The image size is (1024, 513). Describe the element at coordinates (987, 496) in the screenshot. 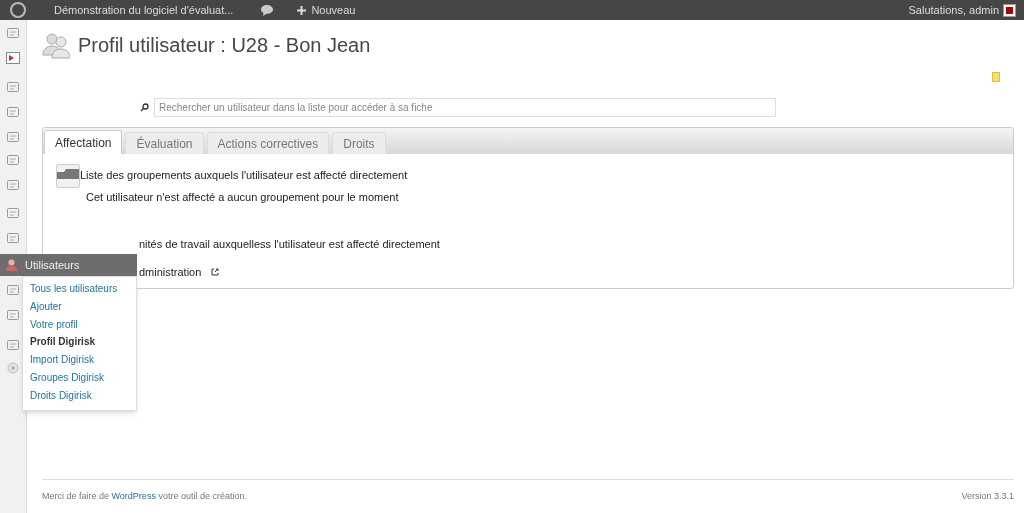

I see `version-text: Version 3.3.1` at that location.